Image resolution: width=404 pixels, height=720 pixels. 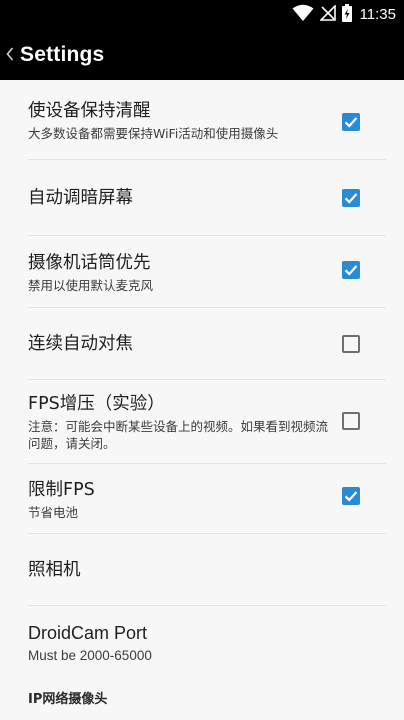 What do you see at coordinates (80, 344) in the screenshot?
I see `pref-title: 连续自动对焦` at bounding box center [80, 344].